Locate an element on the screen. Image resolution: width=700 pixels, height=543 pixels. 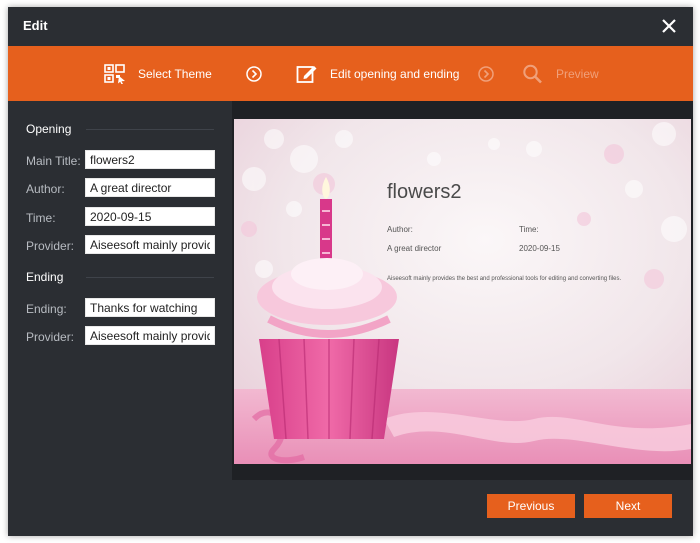
close-icon is located at coordinates (669, 26).